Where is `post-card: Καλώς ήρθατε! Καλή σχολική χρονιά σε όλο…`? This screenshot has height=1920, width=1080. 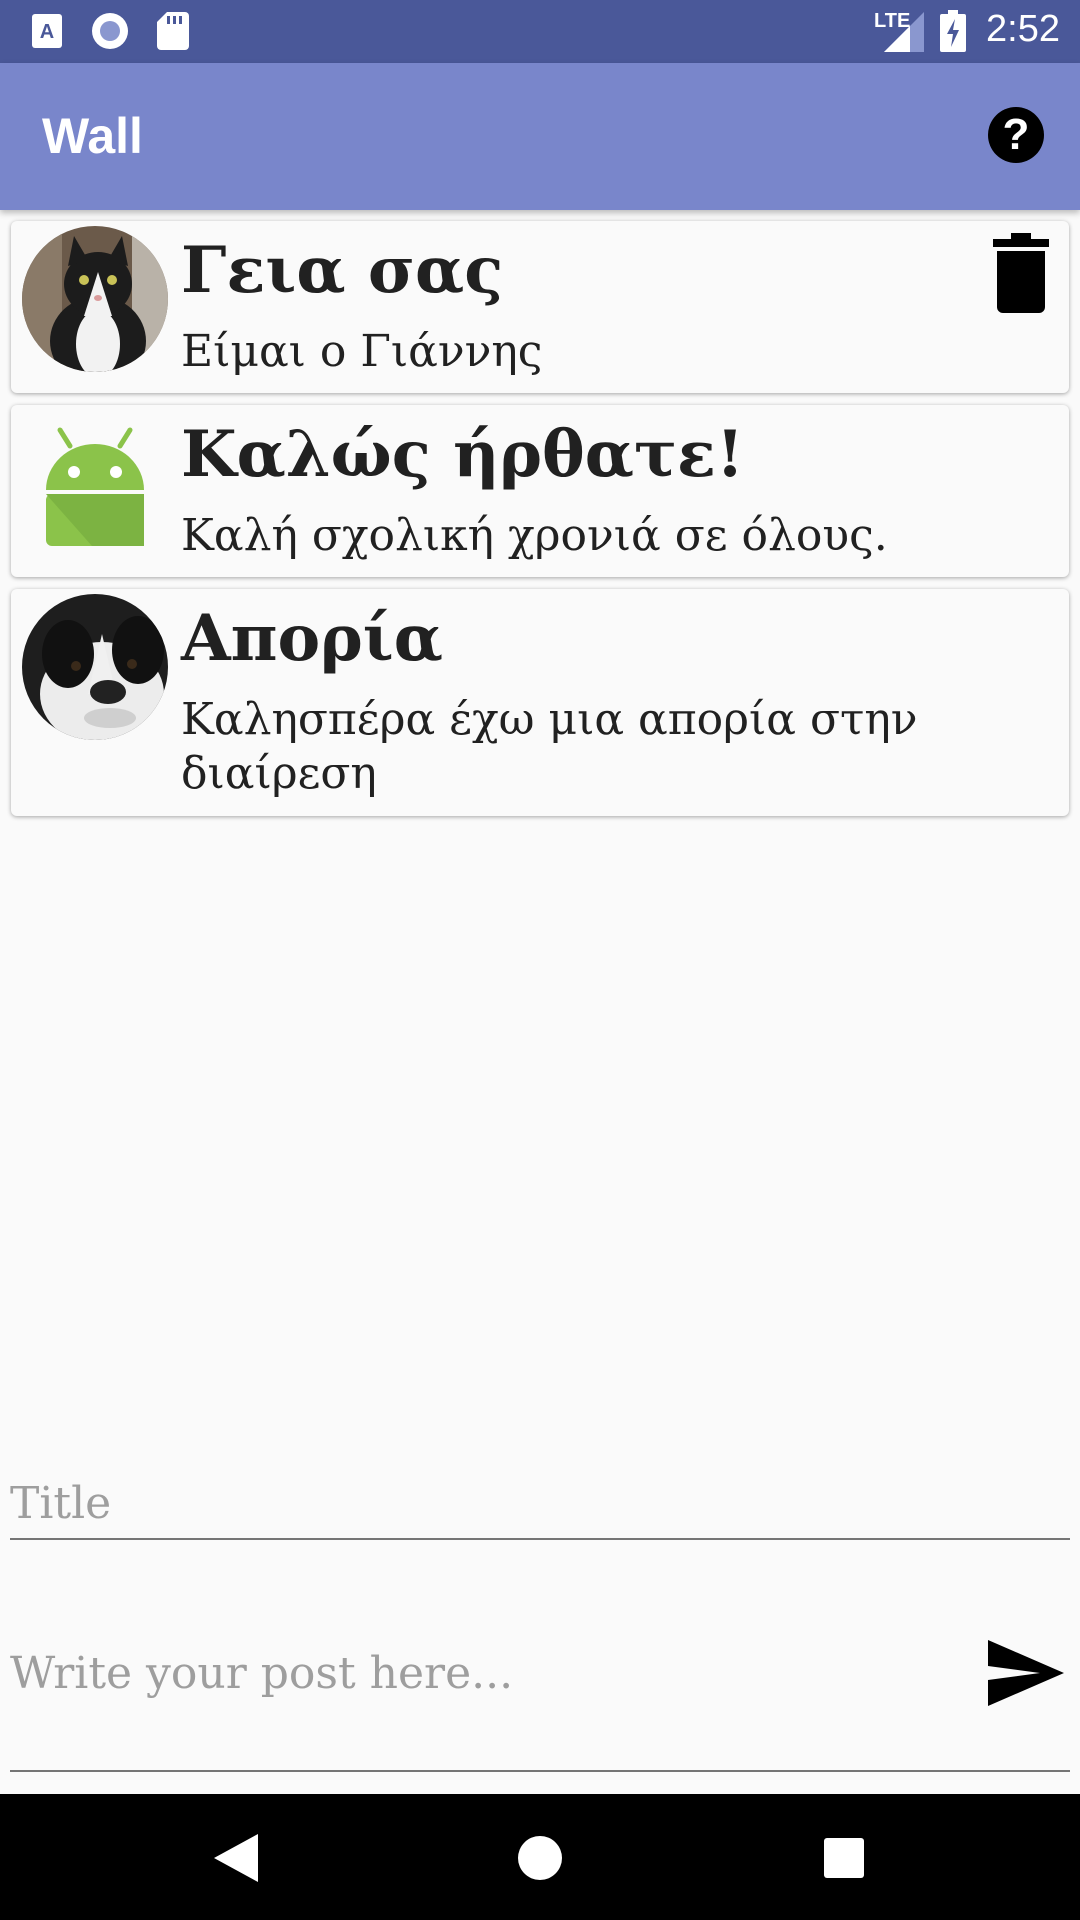
post-card: Καλώς ήρθατε! Καλή σχολική χρονιά σε όλο… is located at coordinates (540, 491).